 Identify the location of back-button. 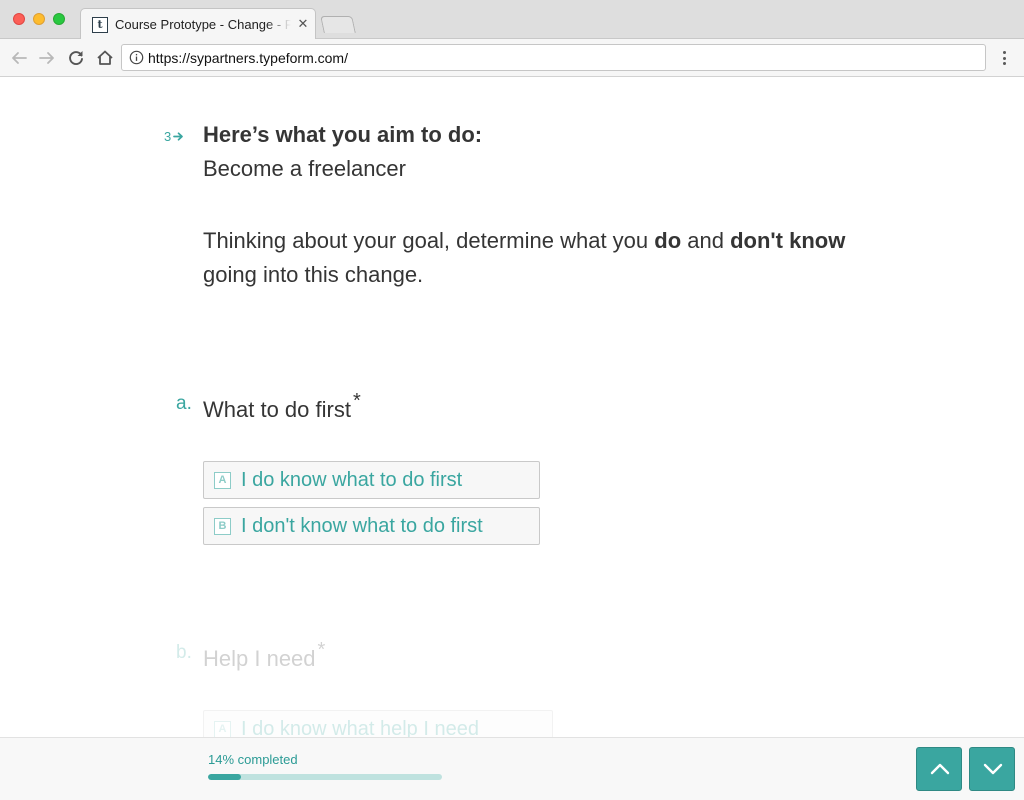
(19, 58).